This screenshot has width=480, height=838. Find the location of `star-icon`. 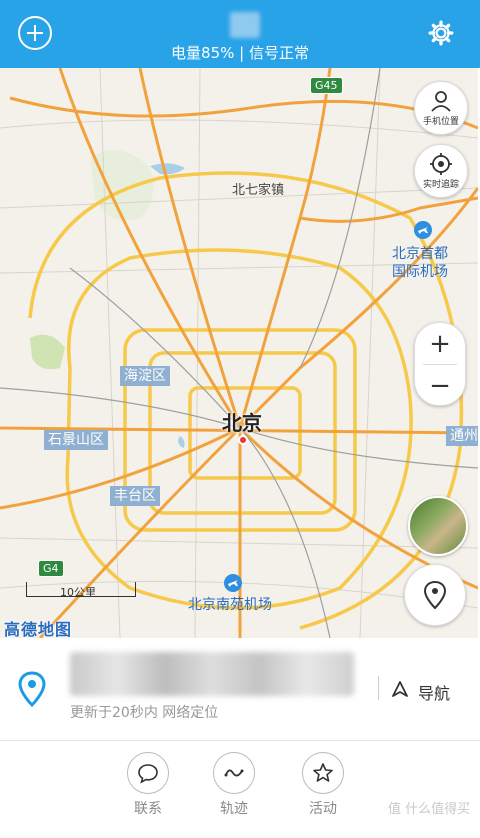

star-icon is located at coordinates (323, 772).